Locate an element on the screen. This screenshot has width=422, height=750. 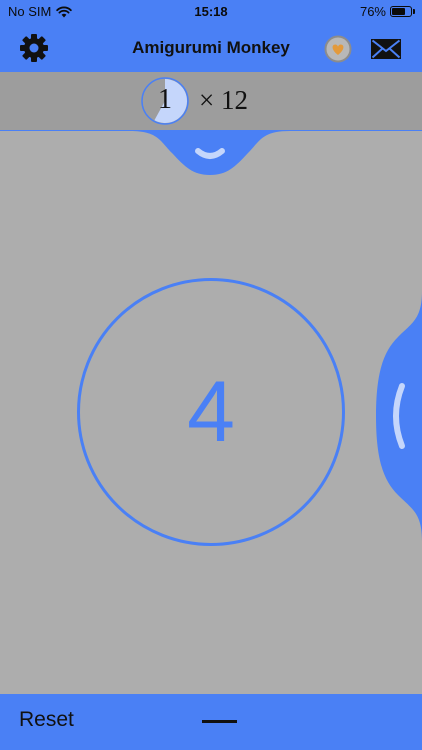
mail-button is located at coordinates (386, 49).